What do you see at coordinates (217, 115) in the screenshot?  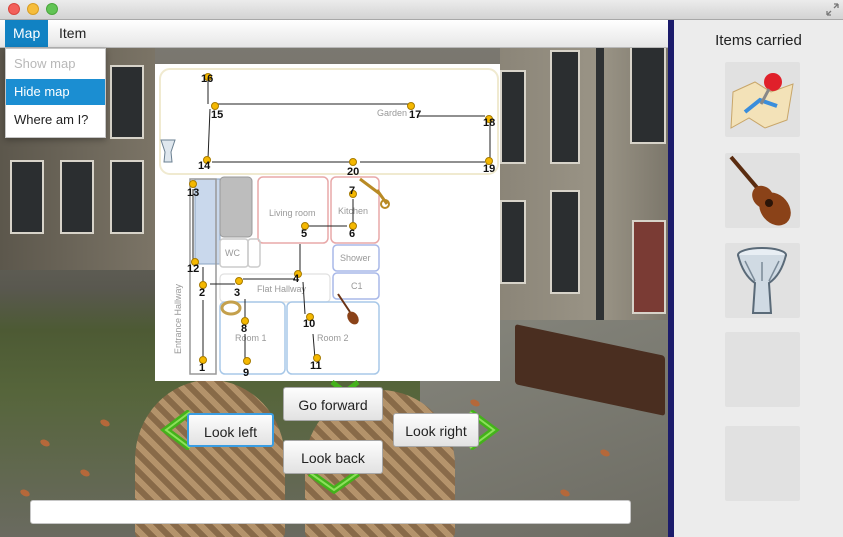 I see `node-label: 15` at bounding box center [217, 115].